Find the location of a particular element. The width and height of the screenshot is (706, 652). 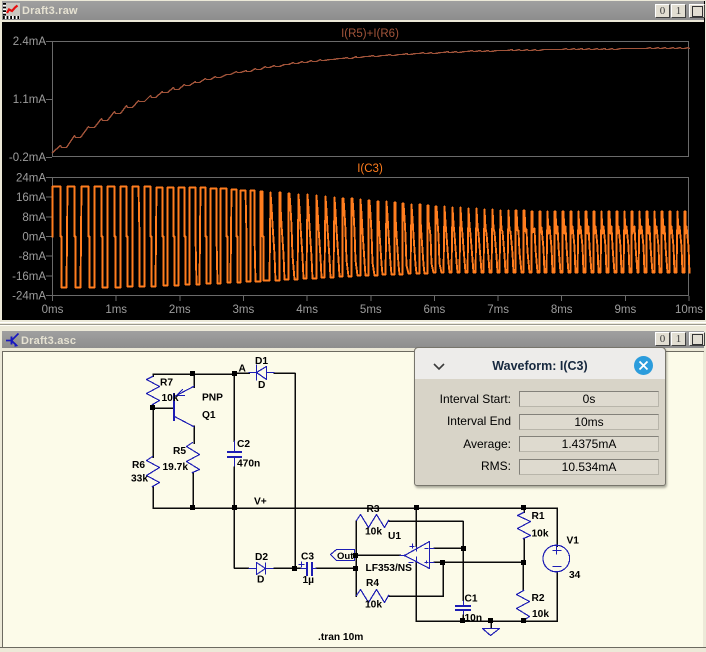

svg-text: -16mA is located at coordinates (29, 277).